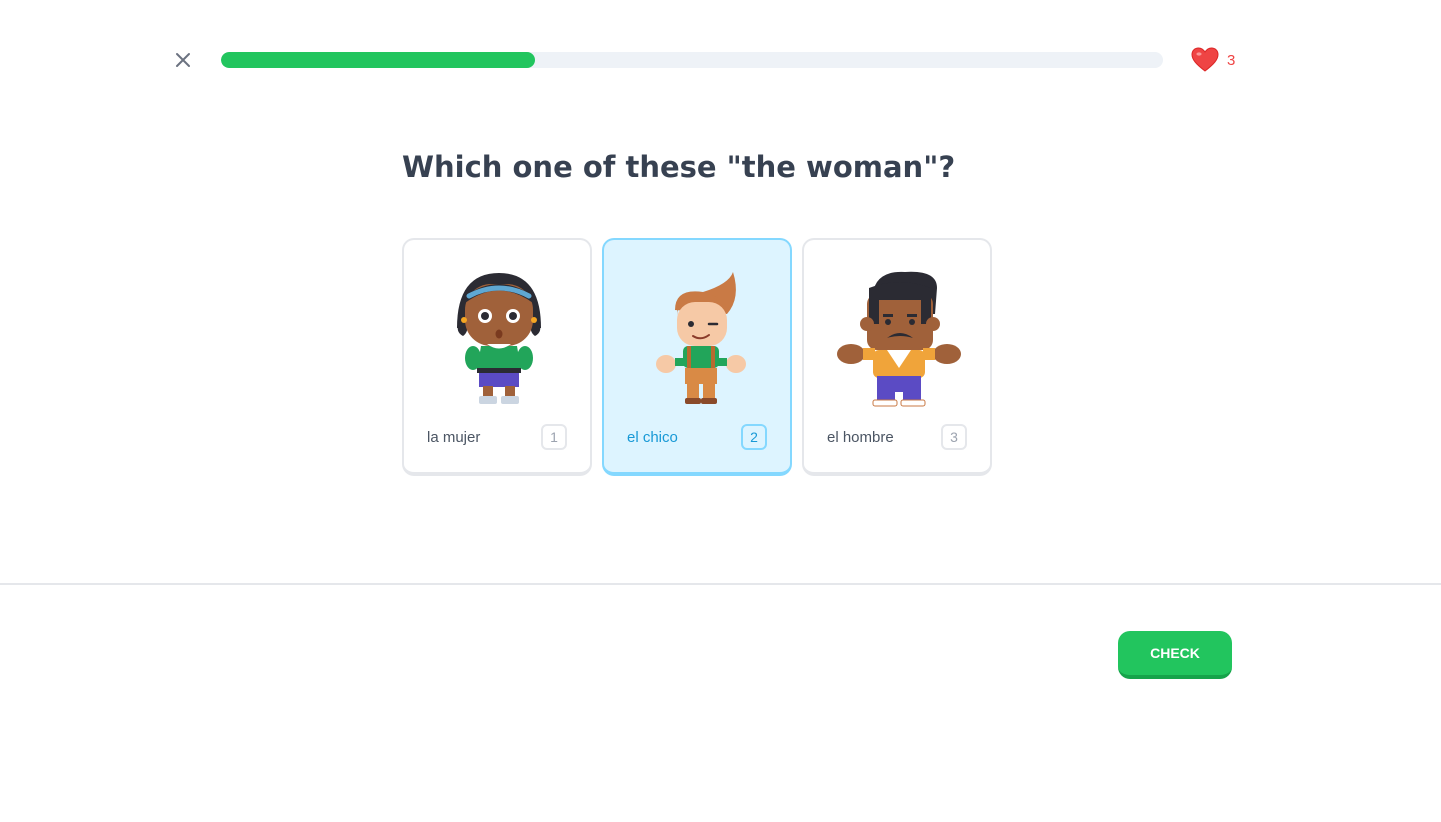  What do you see at coordinates (378, 60) in the screenshot?
I see `progress-fill` at bounding box center [378, 60].